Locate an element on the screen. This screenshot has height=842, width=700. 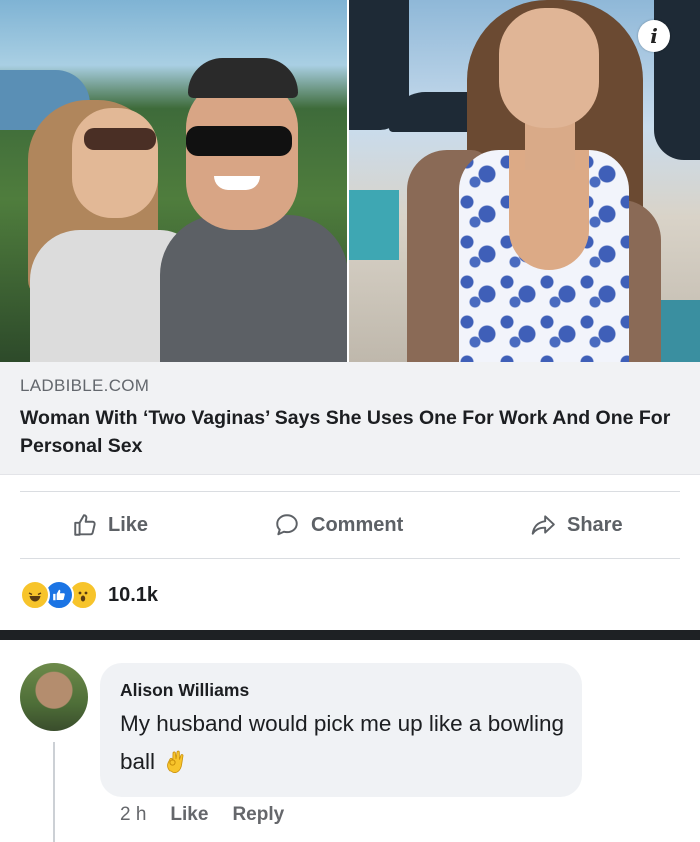
comment-label: Comment is located at coordinates (357, 524).